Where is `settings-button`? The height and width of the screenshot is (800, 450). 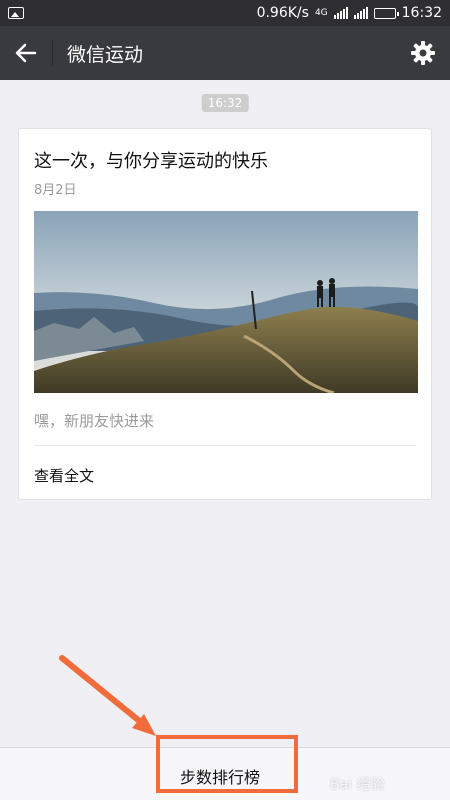
settings-button is located at coordinates (423, 53).